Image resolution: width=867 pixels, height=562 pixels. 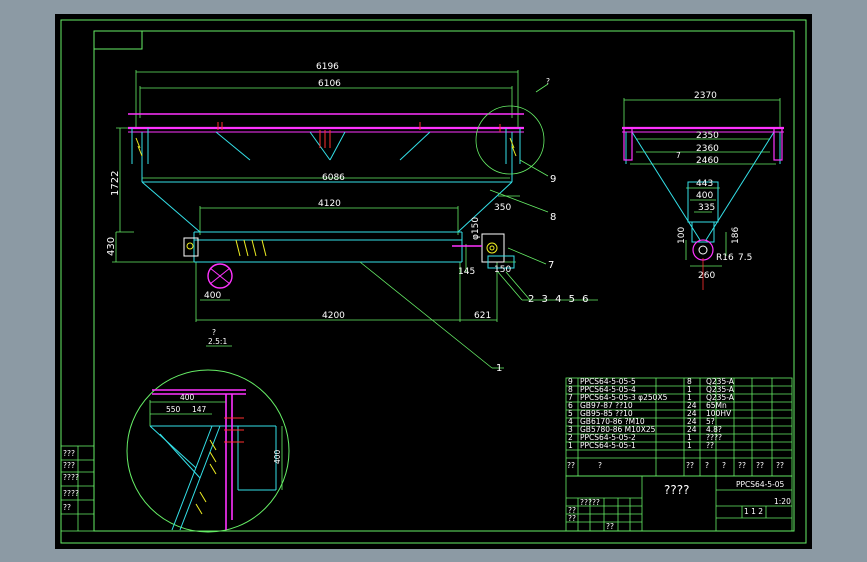 What do you see at coordinates (553, 179) in the screenshot?
I see `callout-9: 9` at bounding box center [553, 179].